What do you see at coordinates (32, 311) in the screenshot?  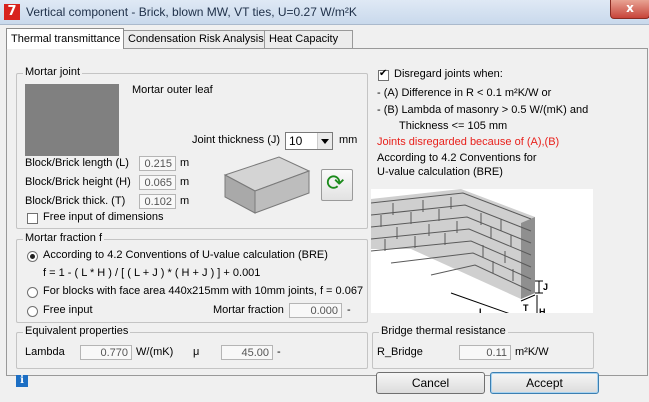 I see `fraction-option-free-radio` at bounding box center [32, 311].